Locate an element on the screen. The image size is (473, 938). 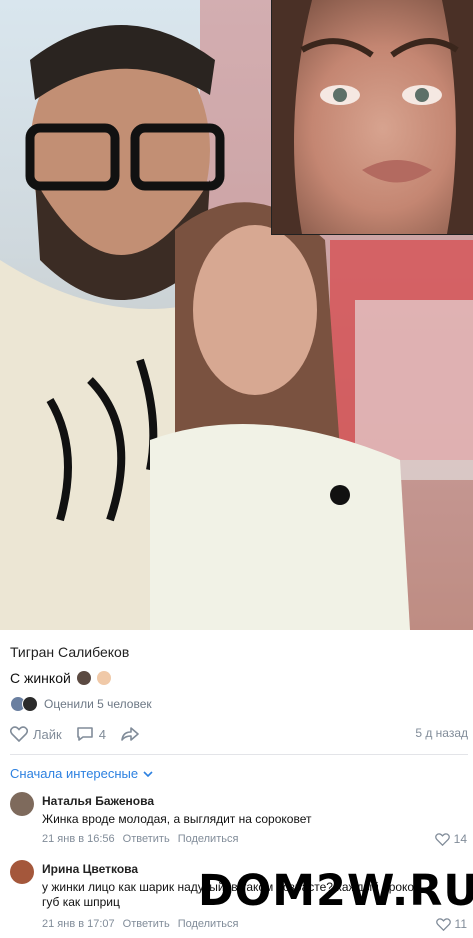
like-label: Лайк is located at coordinates (47, 734).